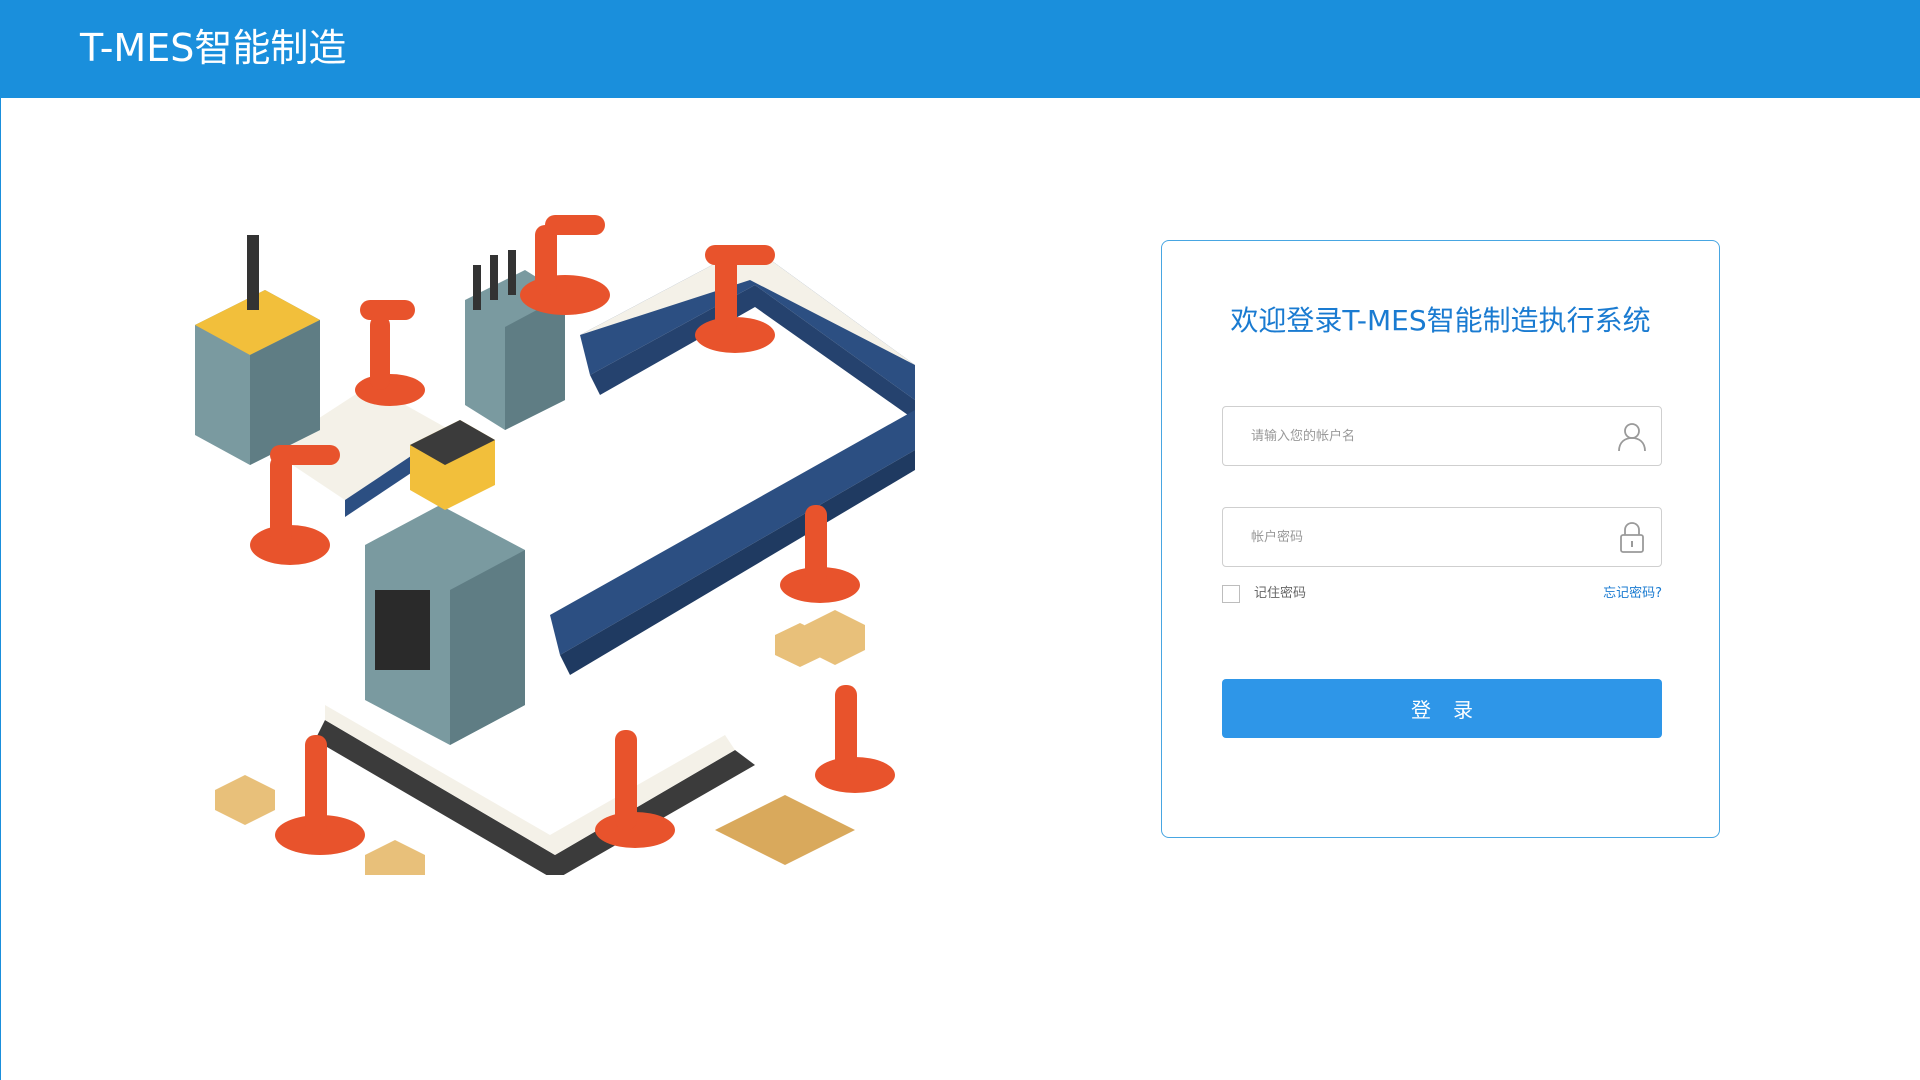  What do you see at coordinates (0, 589) in the screenshot?
I see `page-left-border` at bounding box center [0, 589].